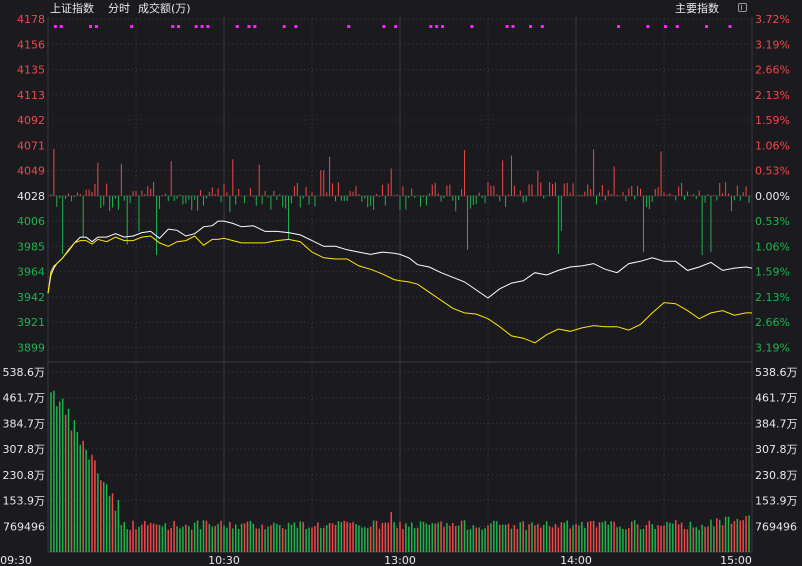 This screenshot has height=566, width=802. Describe the element at coordinates (392, 26) in the screenshot. I see `event-markers` at that location.